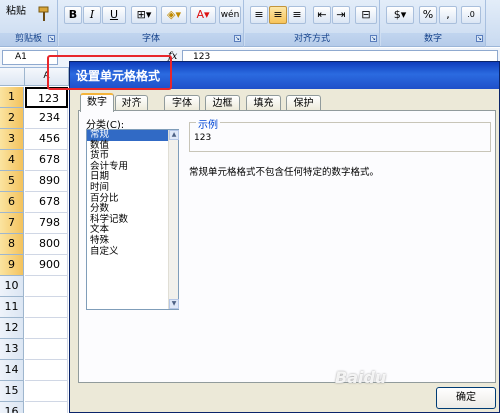  Describe the element at coordinates (373, 38) in the screenshot. I see `alignment-launcher-icon: ↘` at that location.